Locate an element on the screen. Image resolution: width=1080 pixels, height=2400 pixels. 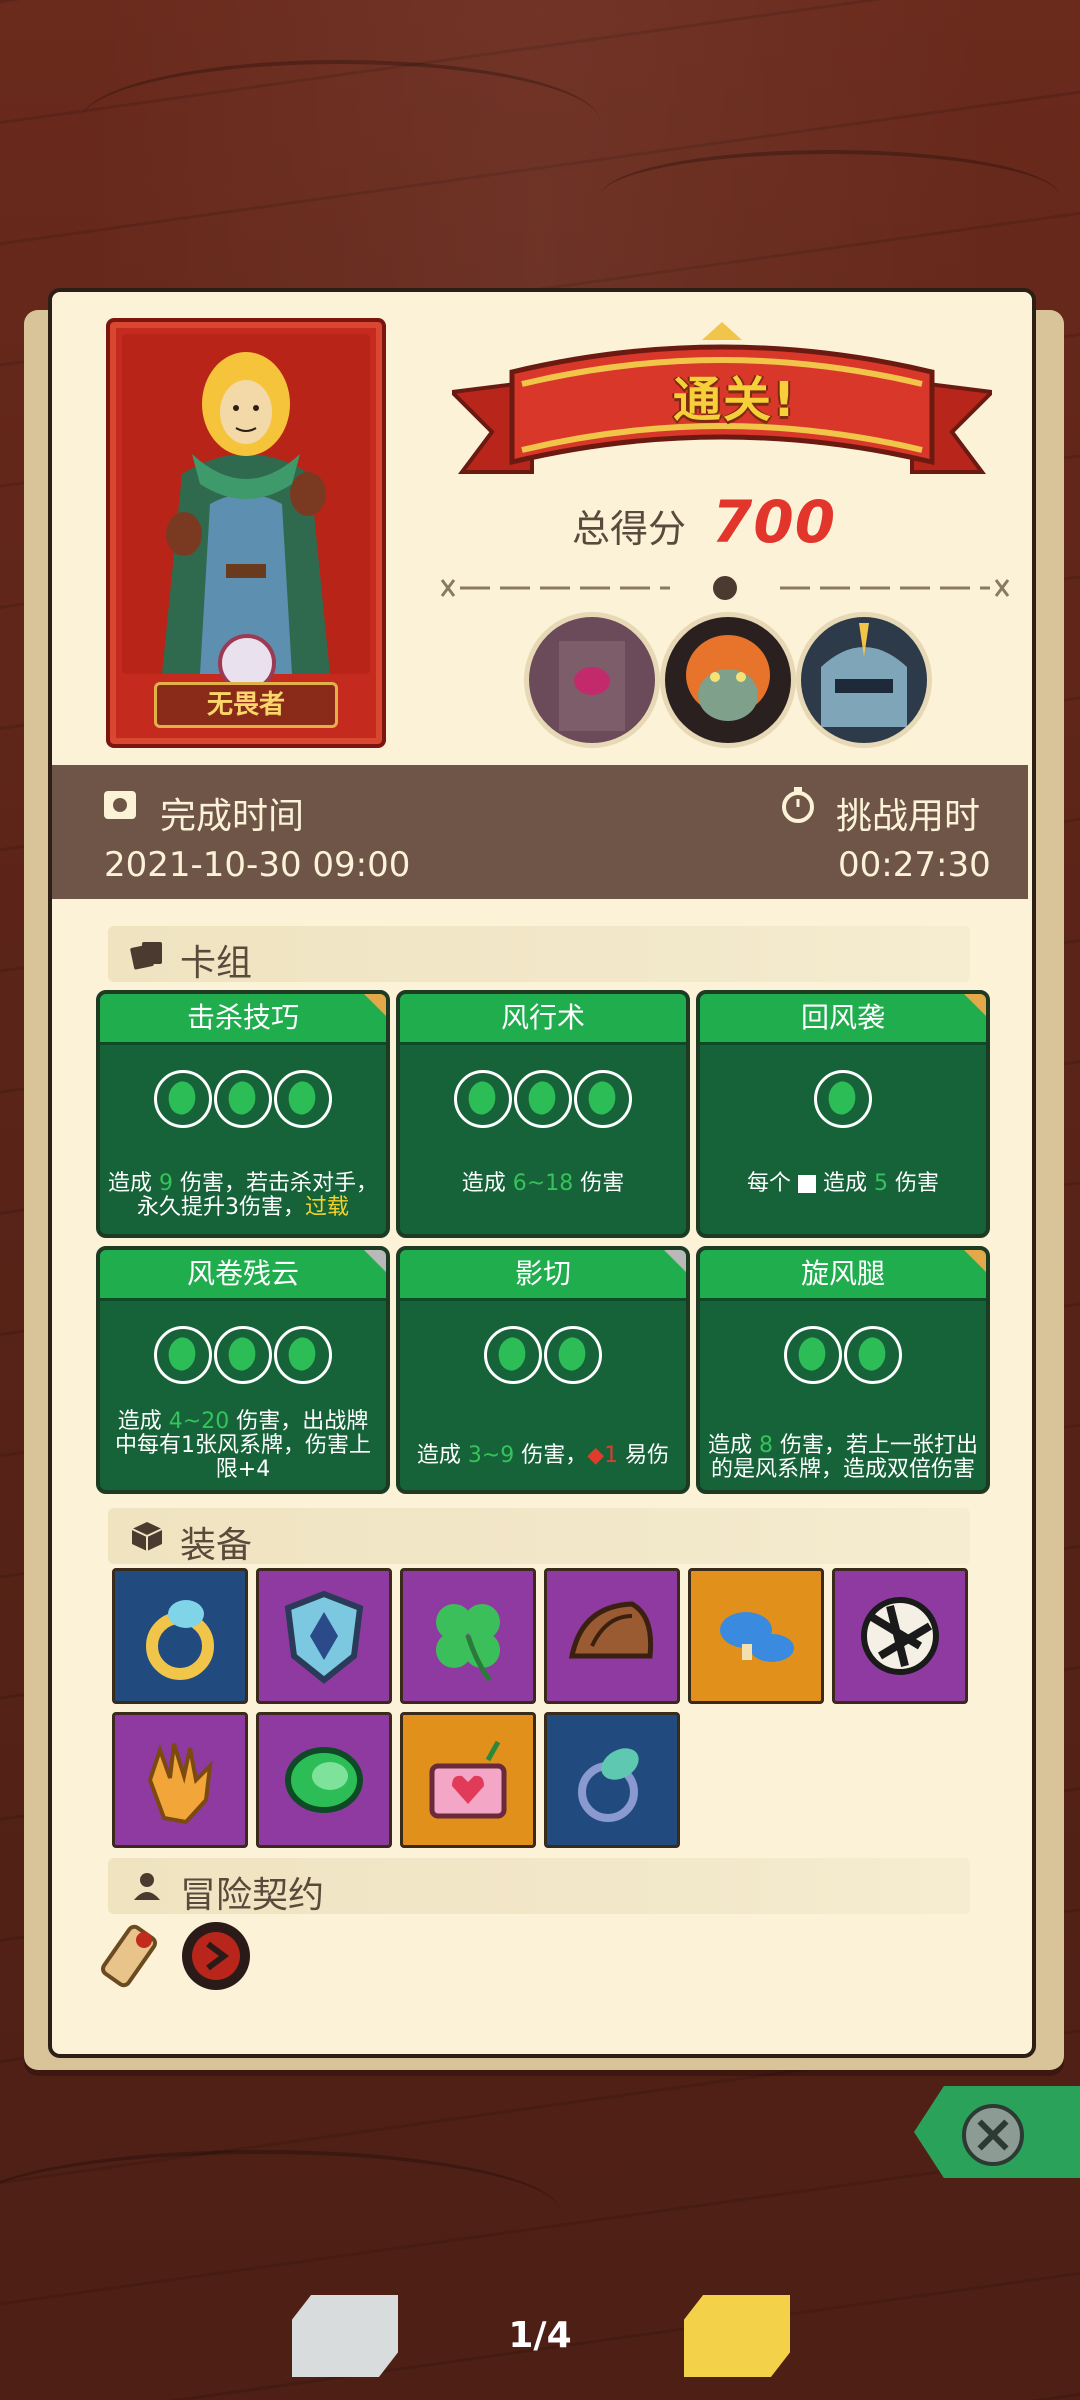
deck-card: 旋风腿 造成 8 伤害，若上一张打出的是风系牌，造成双倍伤害 is located at coordinates (843, 1370).